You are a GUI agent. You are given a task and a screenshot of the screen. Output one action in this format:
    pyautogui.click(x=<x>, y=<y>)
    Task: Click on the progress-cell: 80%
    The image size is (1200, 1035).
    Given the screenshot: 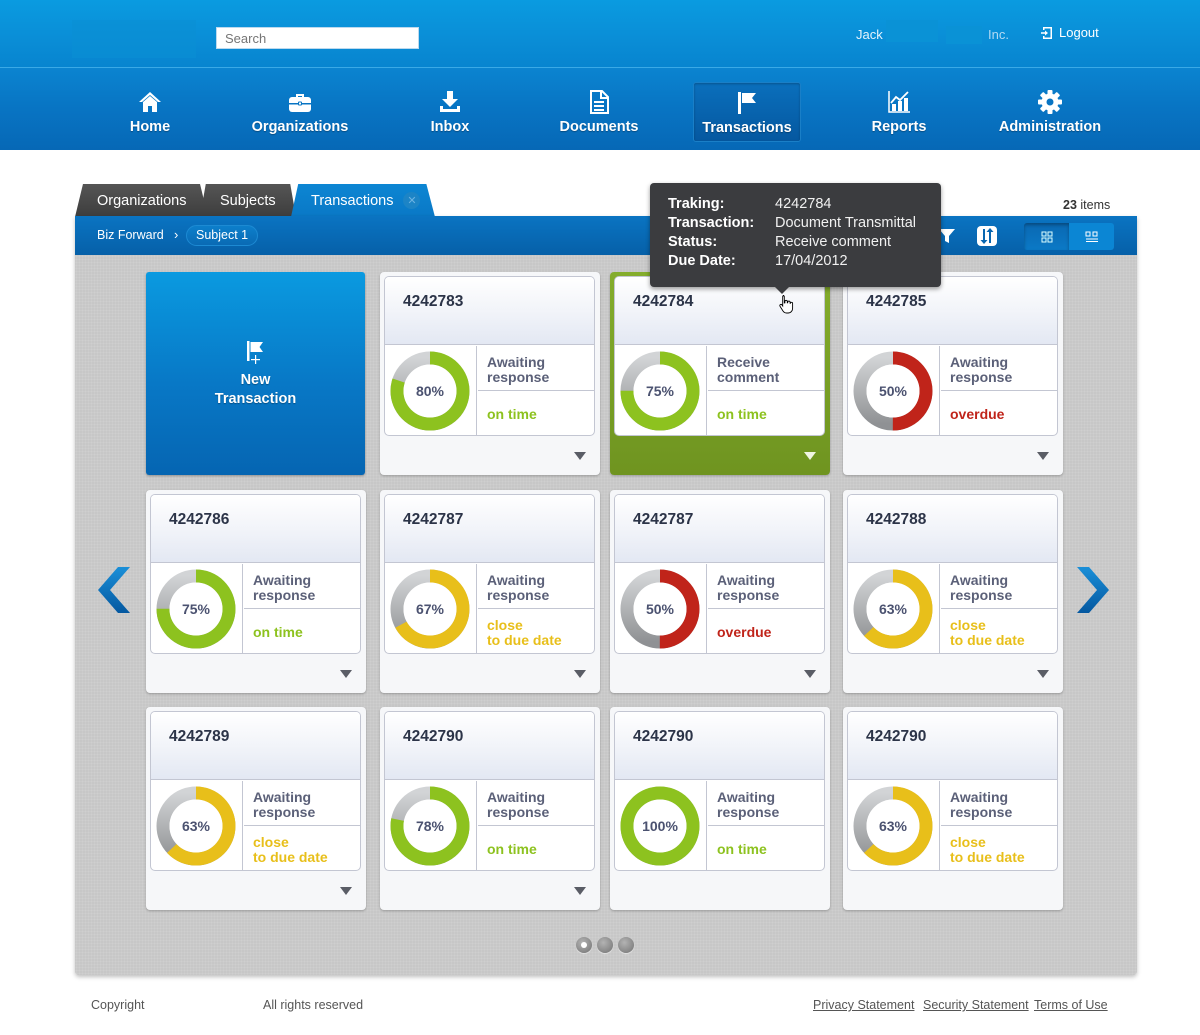 What is the action you would take?
    pyautogui.click(x=431, y=390)
    